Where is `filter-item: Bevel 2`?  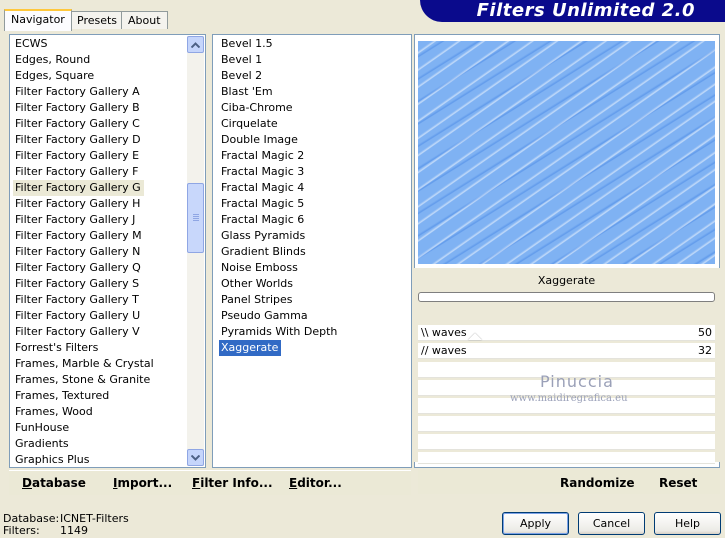 filter-item: Bevel 2 is located at coordinates (240, 76).